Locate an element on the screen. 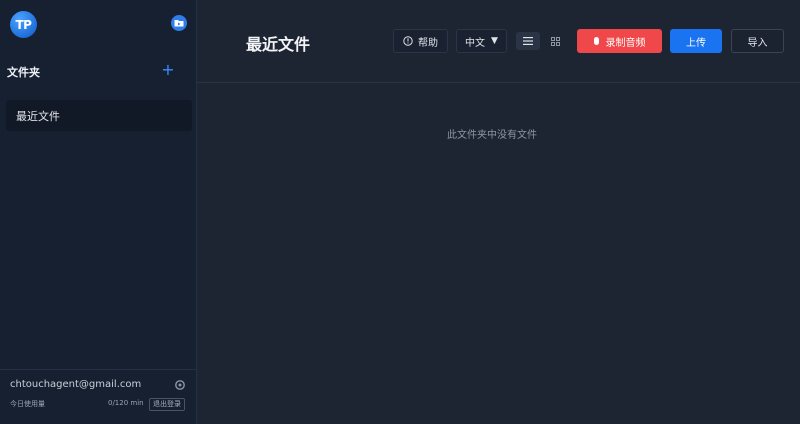  page-title: 最近文件 is located at coordinates (278, 44).